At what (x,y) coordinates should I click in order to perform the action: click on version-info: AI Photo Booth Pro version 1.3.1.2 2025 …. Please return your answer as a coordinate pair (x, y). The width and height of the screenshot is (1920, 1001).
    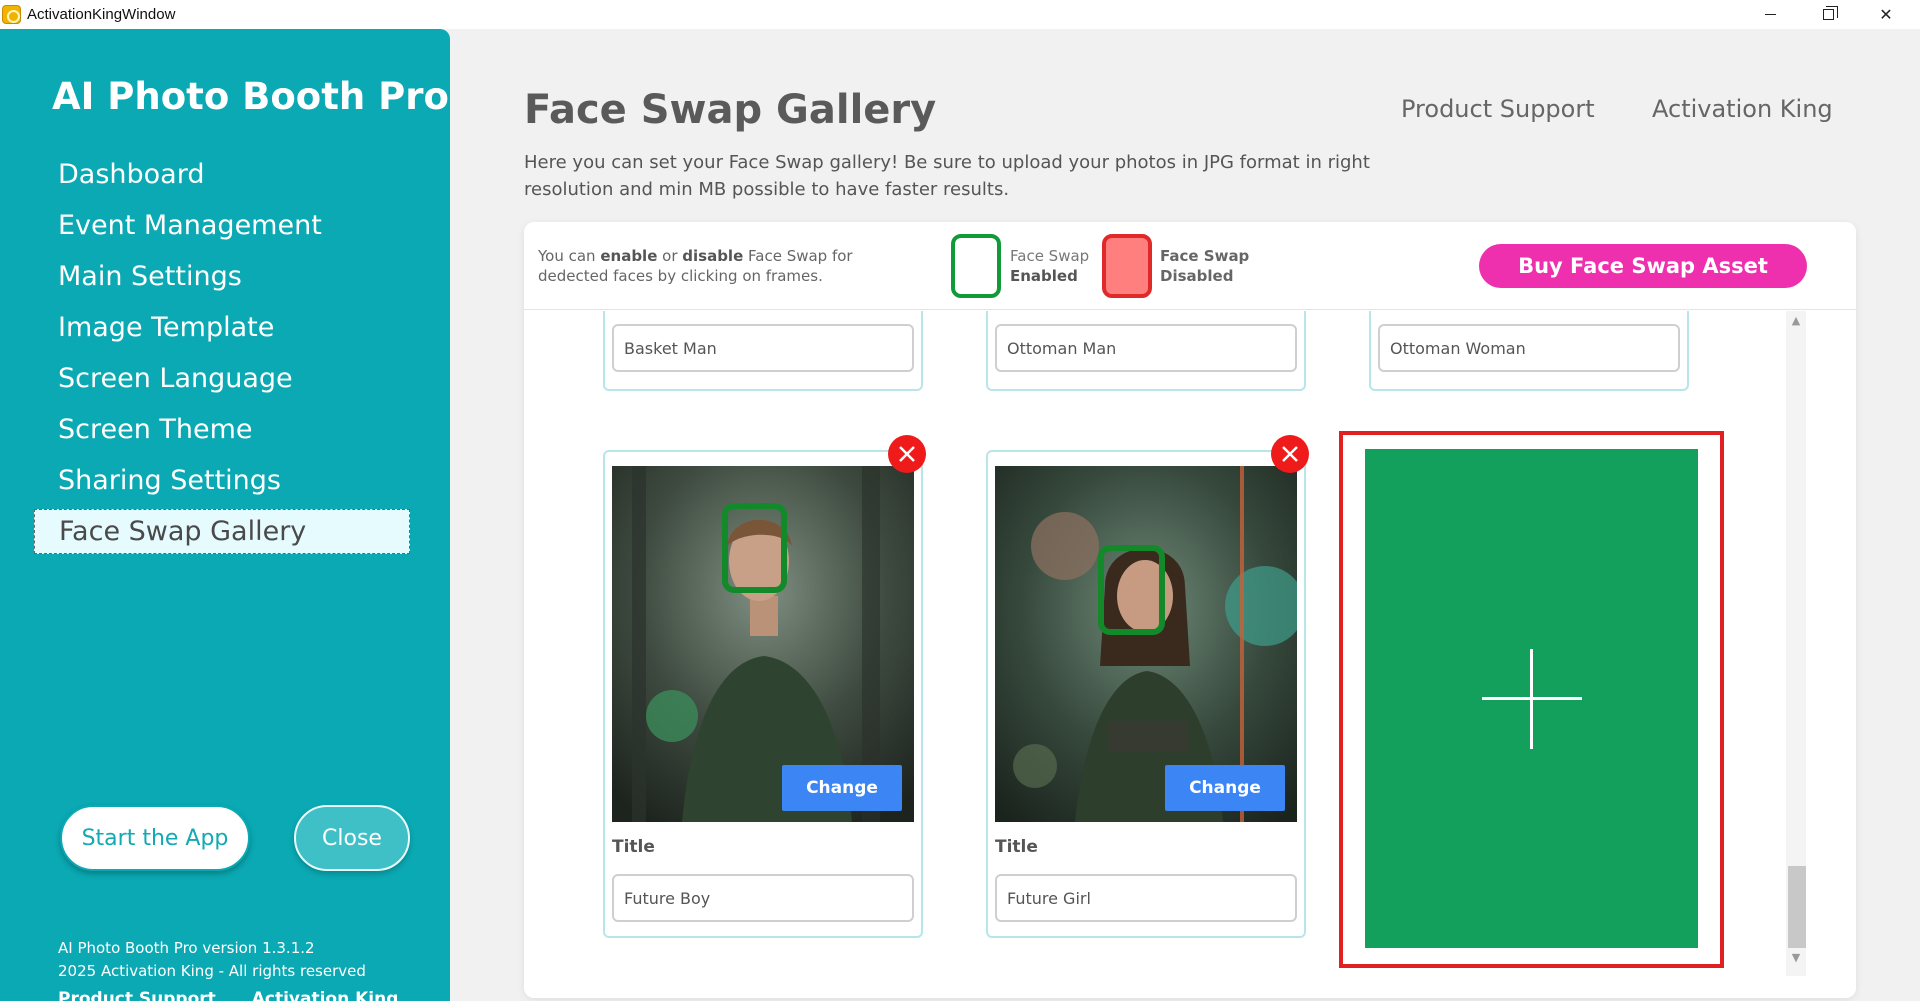
    Looking at the image, I should click on (212, 960).